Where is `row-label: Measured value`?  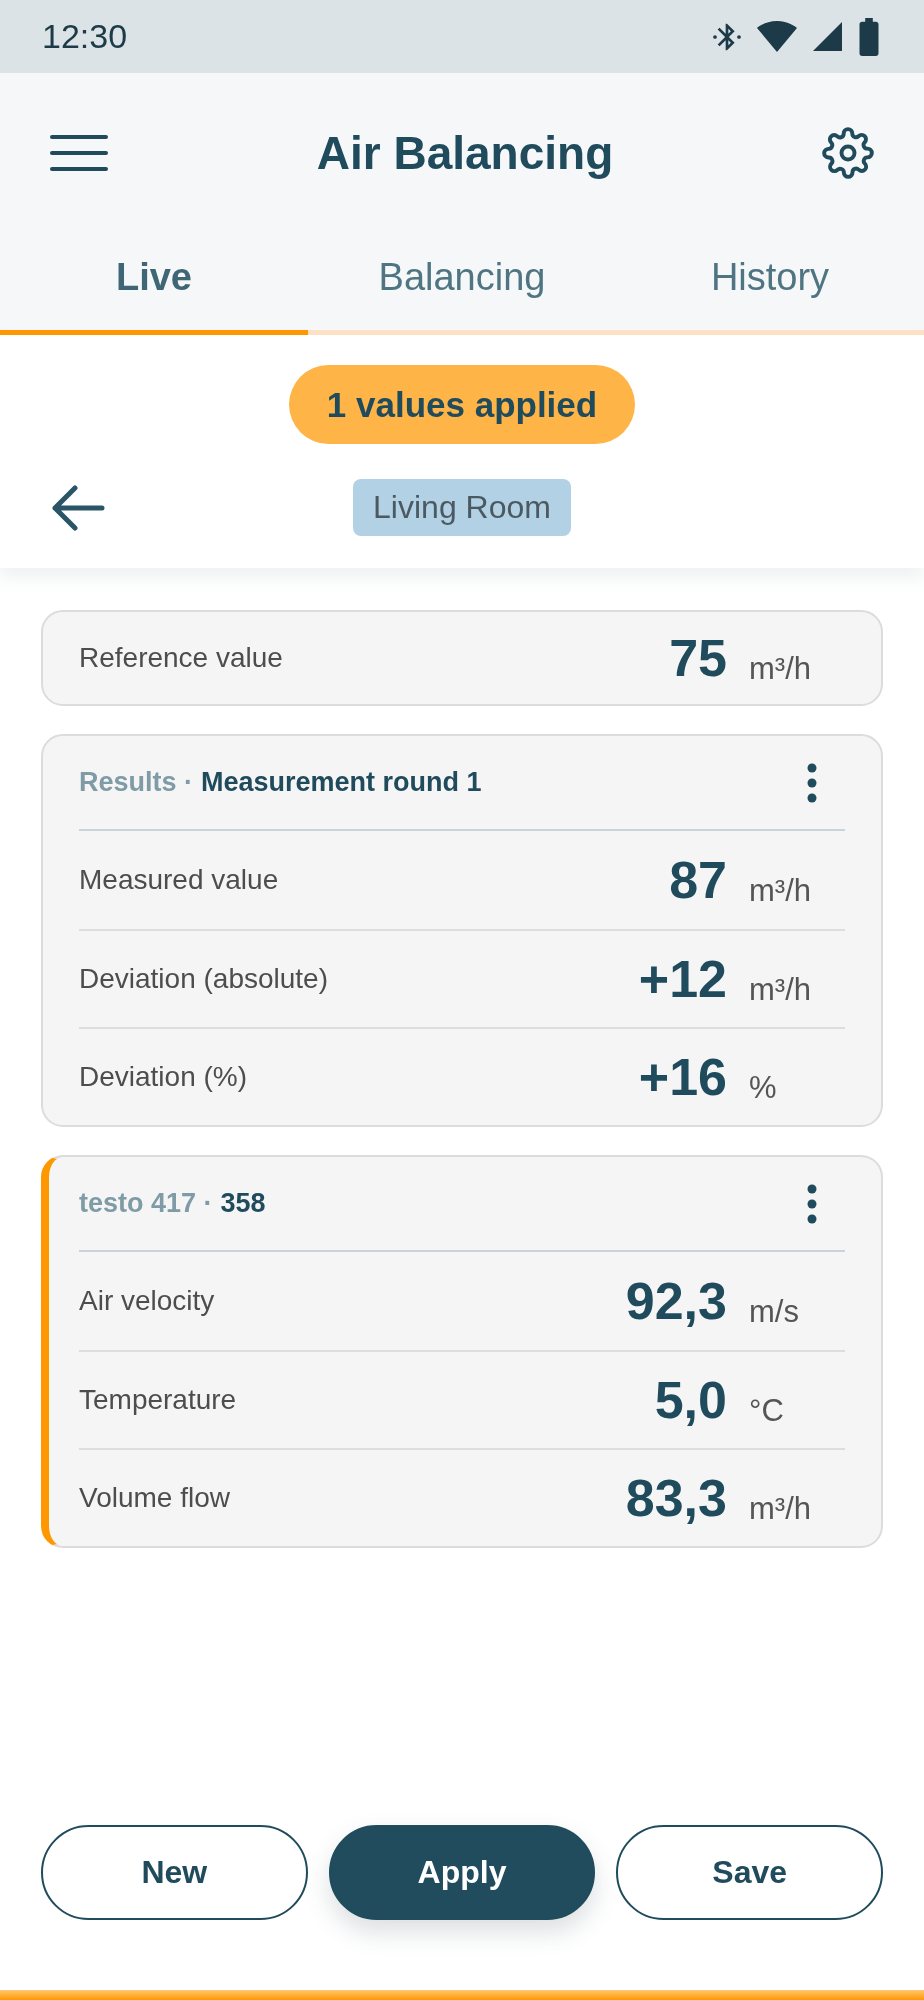
row-label: Measured value is located at coordinates (179, 880).